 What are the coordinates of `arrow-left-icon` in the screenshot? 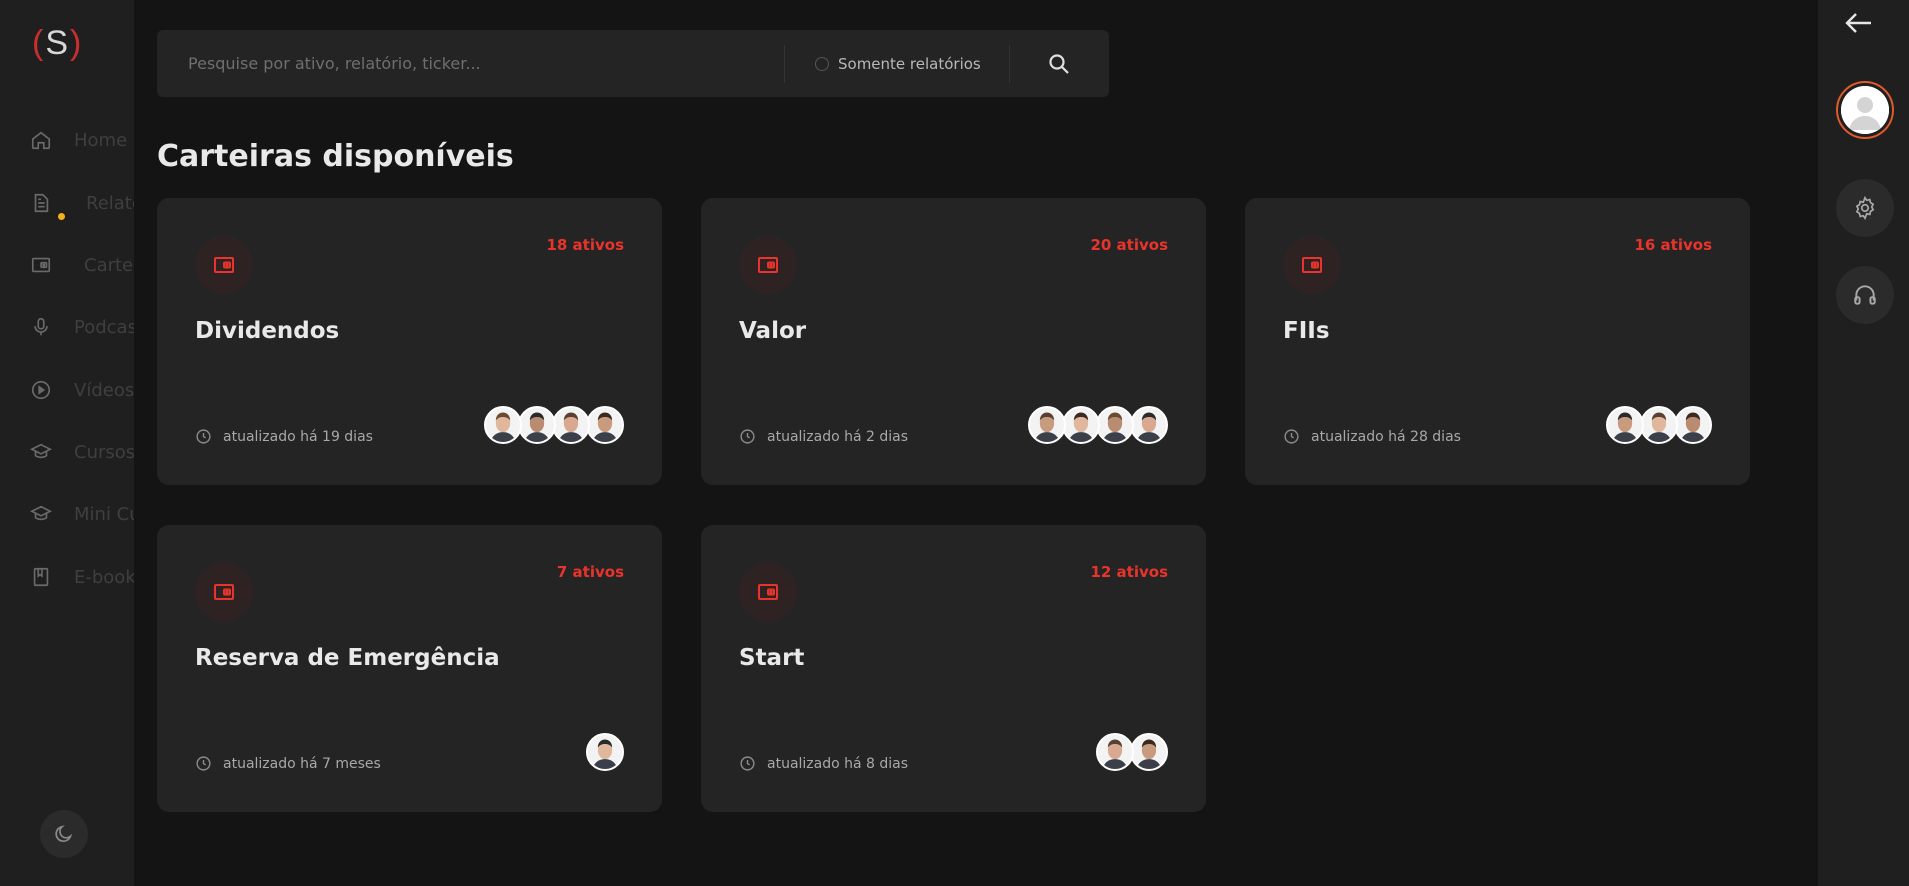 It's located at (1858, 23).